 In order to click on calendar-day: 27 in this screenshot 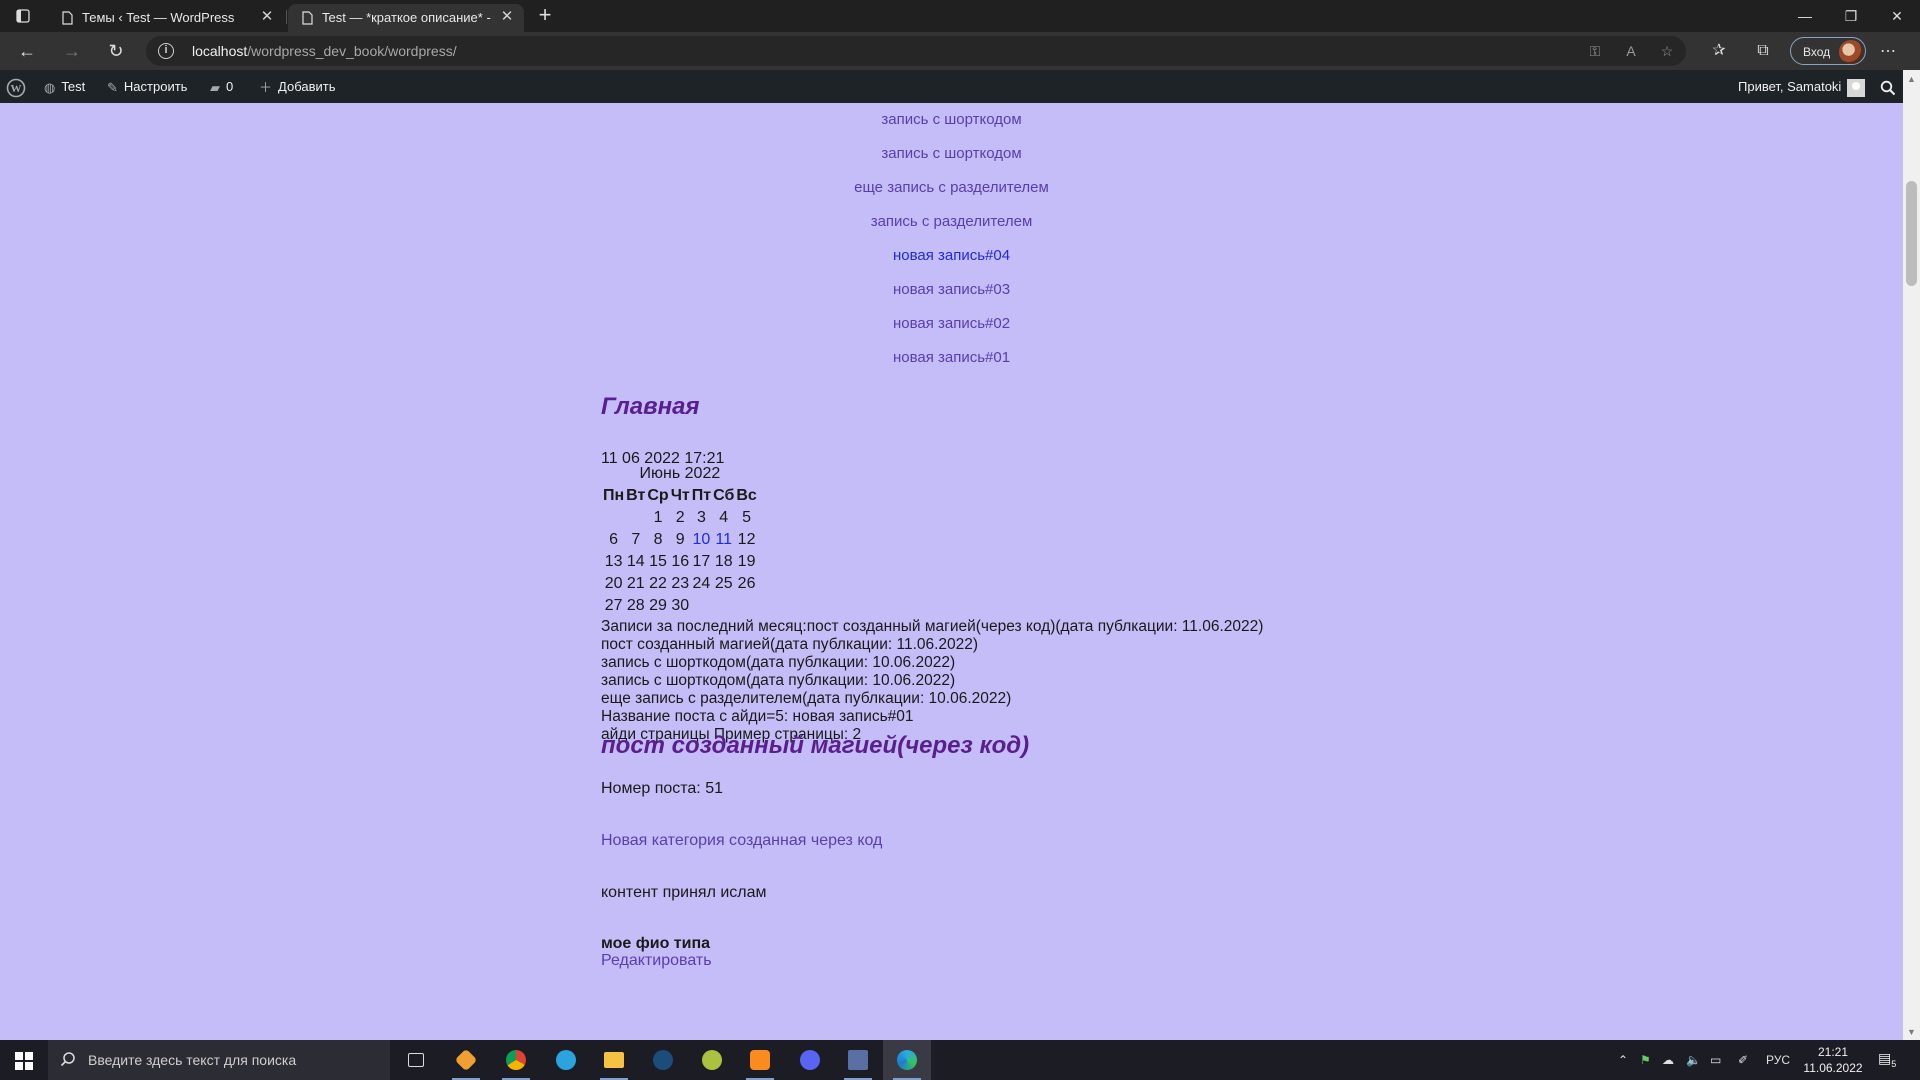, I will do `click(613, 605)`.